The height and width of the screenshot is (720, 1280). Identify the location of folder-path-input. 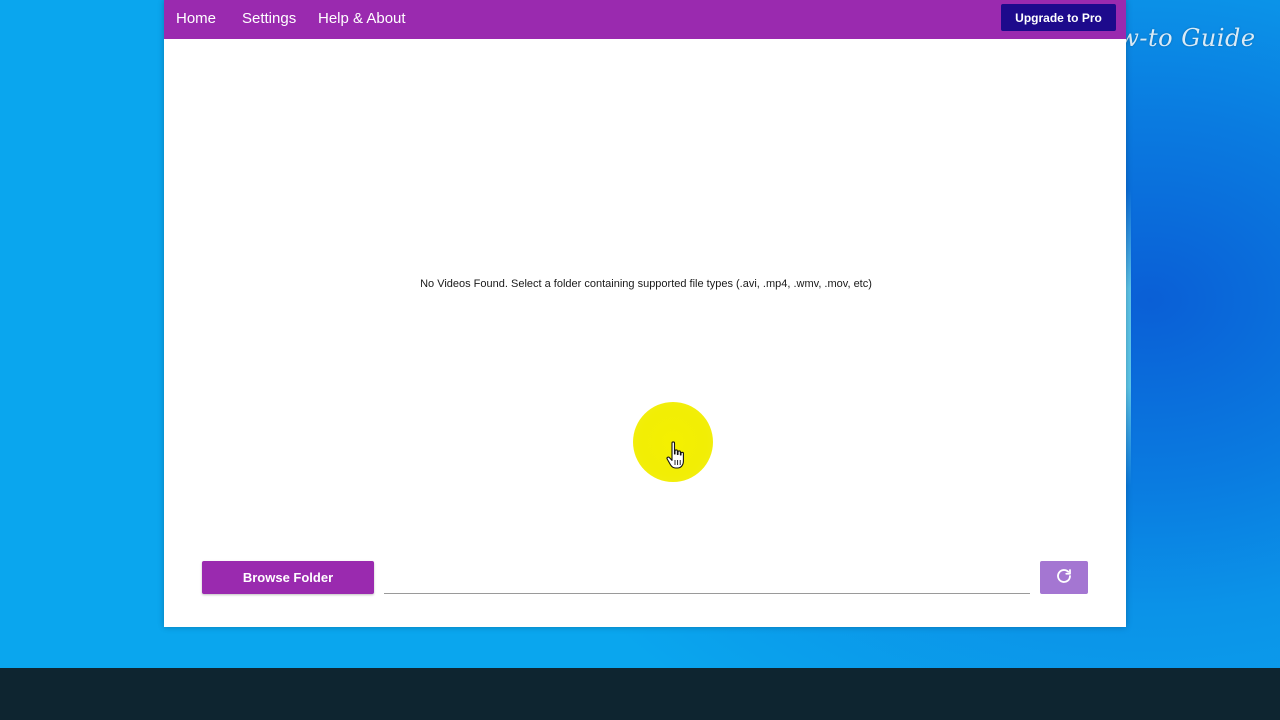
(707, 578).